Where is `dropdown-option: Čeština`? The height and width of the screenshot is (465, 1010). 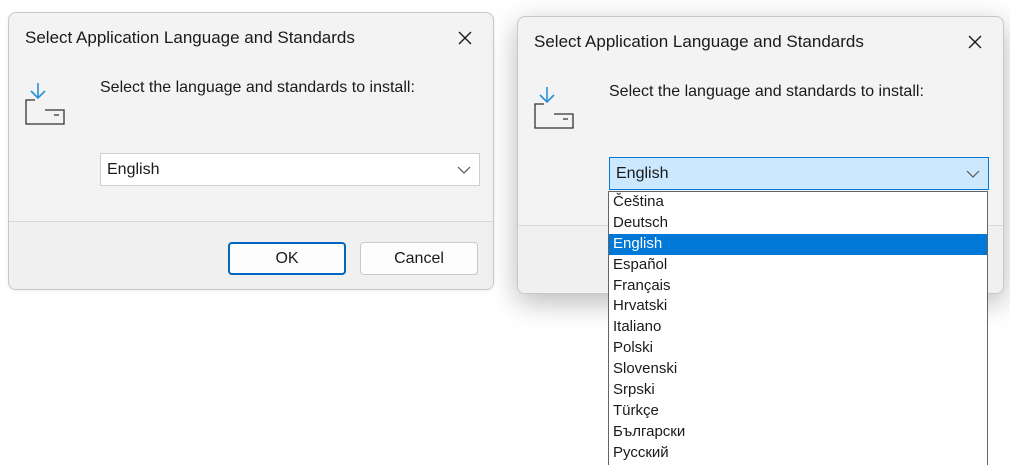
dropdown-option: Čeština is located at coordinates (798, 202).